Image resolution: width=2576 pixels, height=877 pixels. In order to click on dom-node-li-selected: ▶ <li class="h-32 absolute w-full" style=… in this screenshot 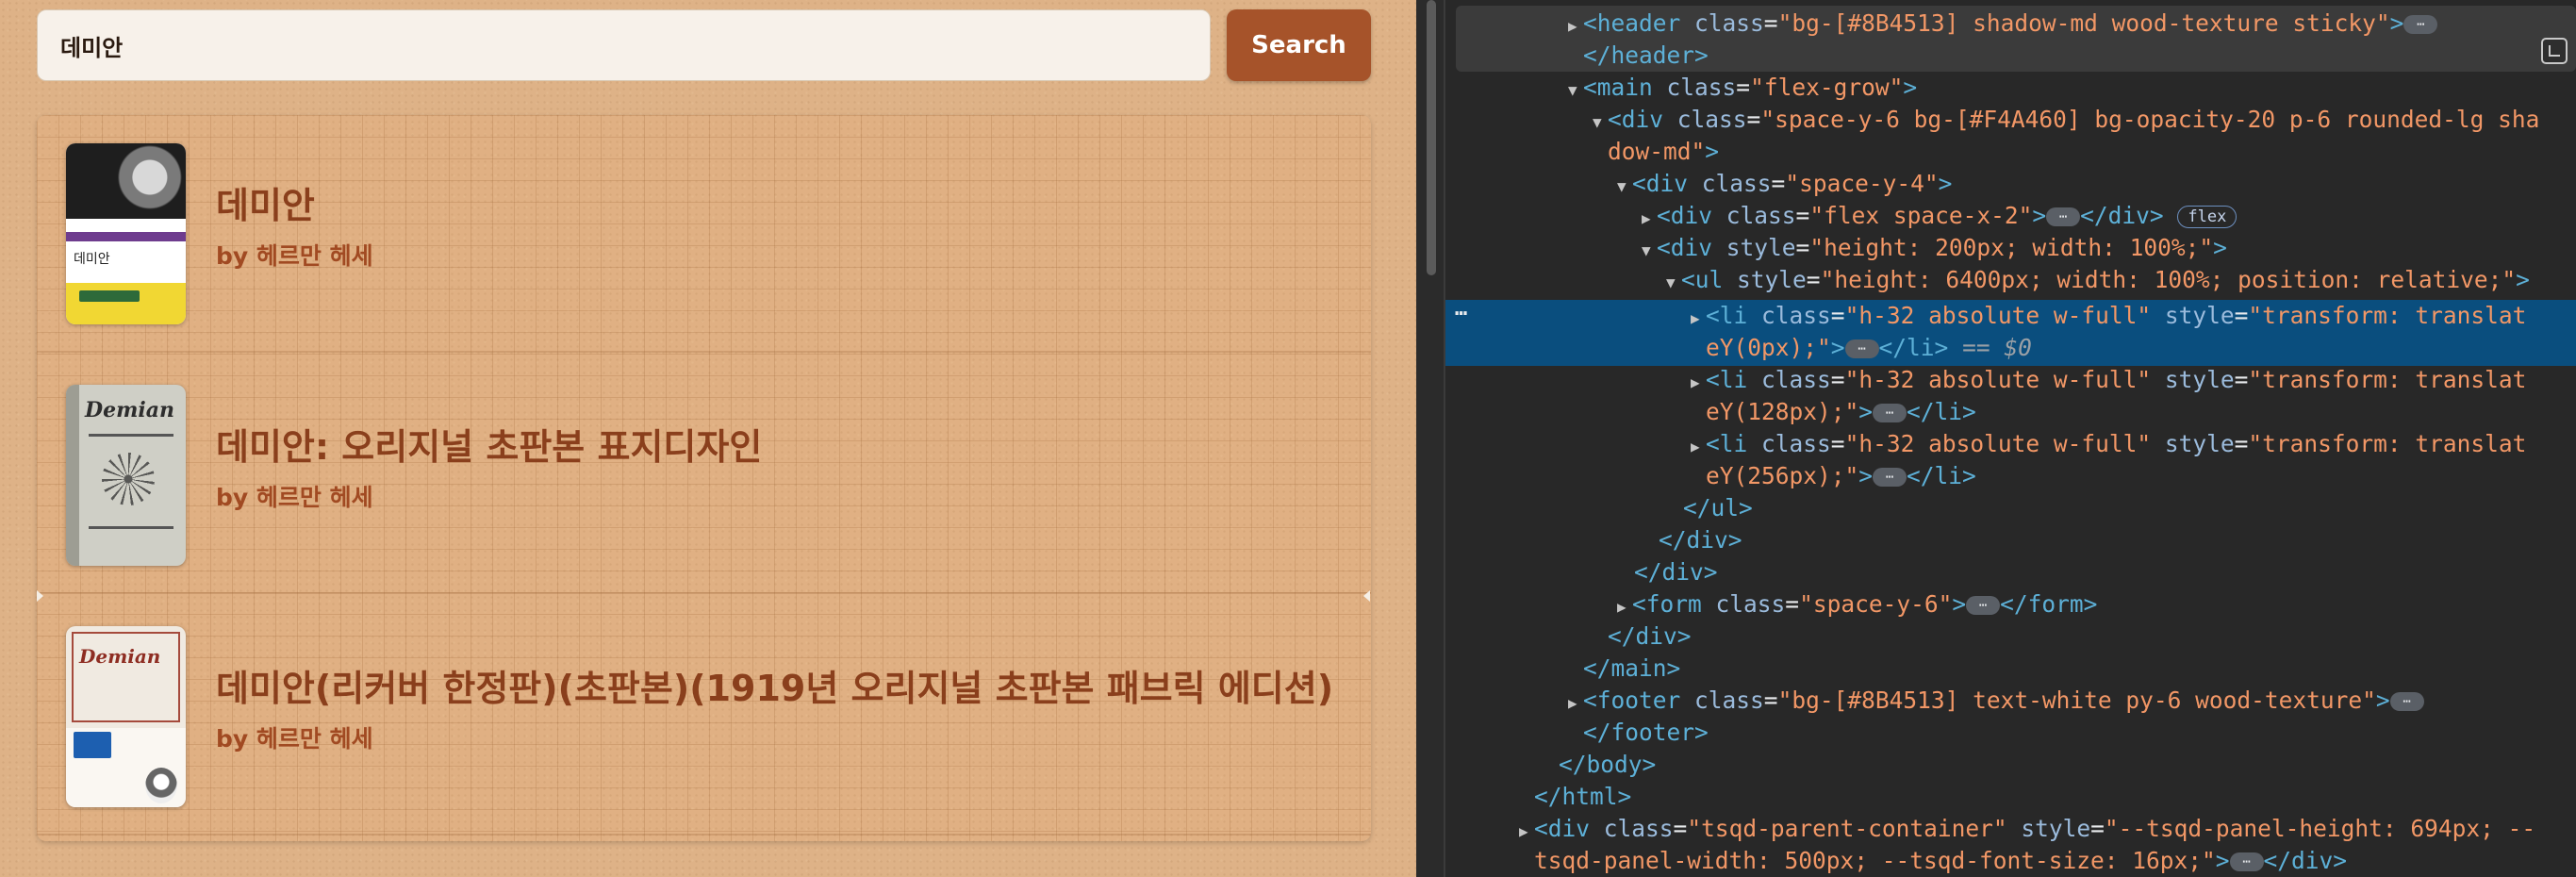, I will do `click(2010, 316)`.